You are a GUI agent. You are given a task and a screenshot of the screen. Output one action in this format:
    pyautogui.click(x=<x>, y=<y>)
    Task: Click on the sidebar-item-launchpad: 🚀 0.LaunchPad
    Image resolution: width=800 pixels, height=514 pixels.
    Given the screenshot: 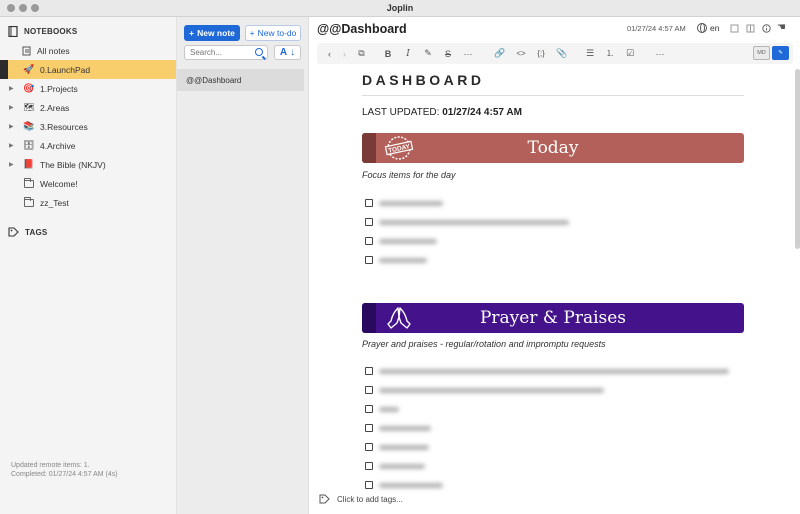 What is the action you would take?
    pyautogui.click(x=88, y=69)
    